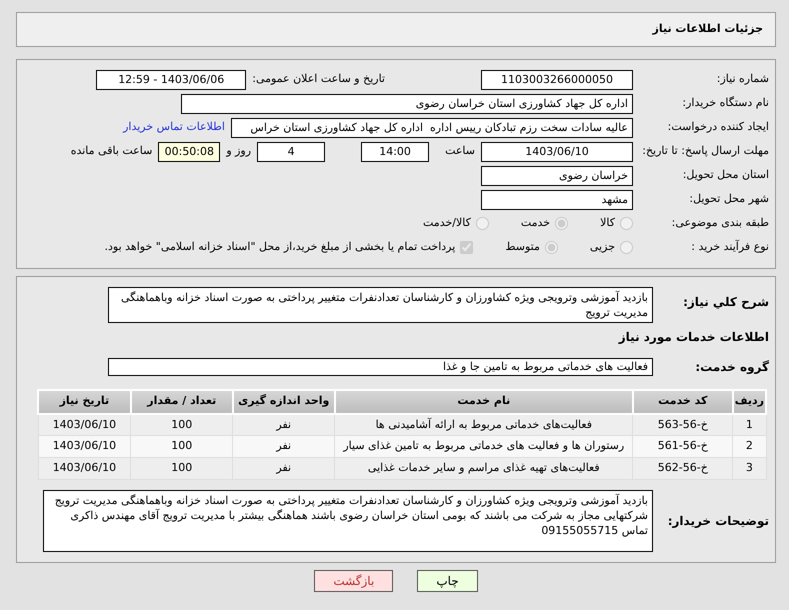  What do you see at coordinates (693, 337) in the screenshot?
I see `section-title: اطلاعات خدمات مورد نیاز` at bounding box center [693, 337].